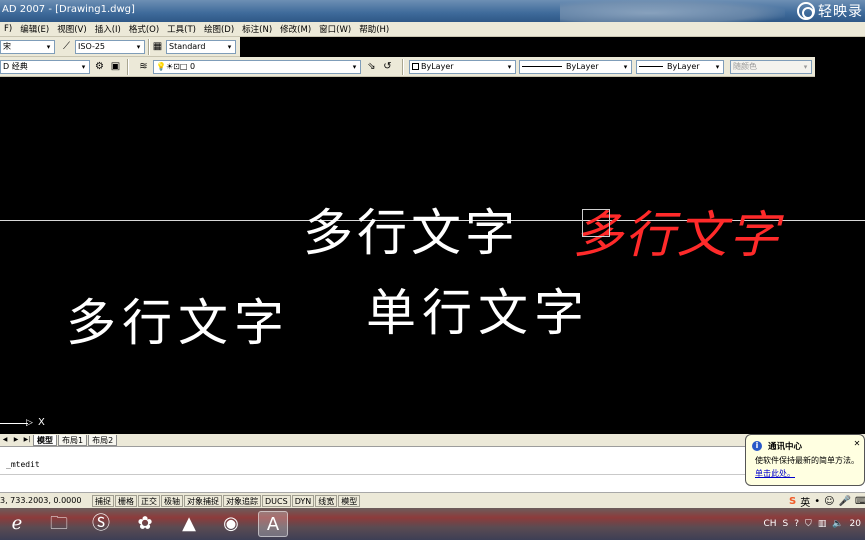  Describe the element at coordinates (796, 524) in the screenshot. I see `help-icon: ?` at that location.